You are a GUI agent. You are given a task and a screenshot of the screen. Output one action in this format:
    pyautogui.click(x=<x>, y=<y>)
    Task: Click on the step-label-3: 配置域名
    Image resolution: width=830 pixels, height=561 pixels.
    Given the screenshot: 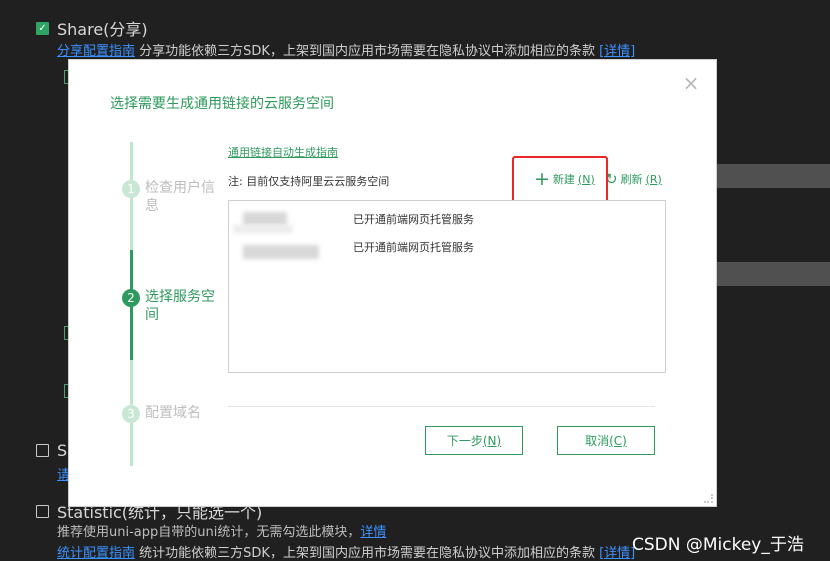 What is the action you would take?
    pyautogui.click(x=173, y=413)
    